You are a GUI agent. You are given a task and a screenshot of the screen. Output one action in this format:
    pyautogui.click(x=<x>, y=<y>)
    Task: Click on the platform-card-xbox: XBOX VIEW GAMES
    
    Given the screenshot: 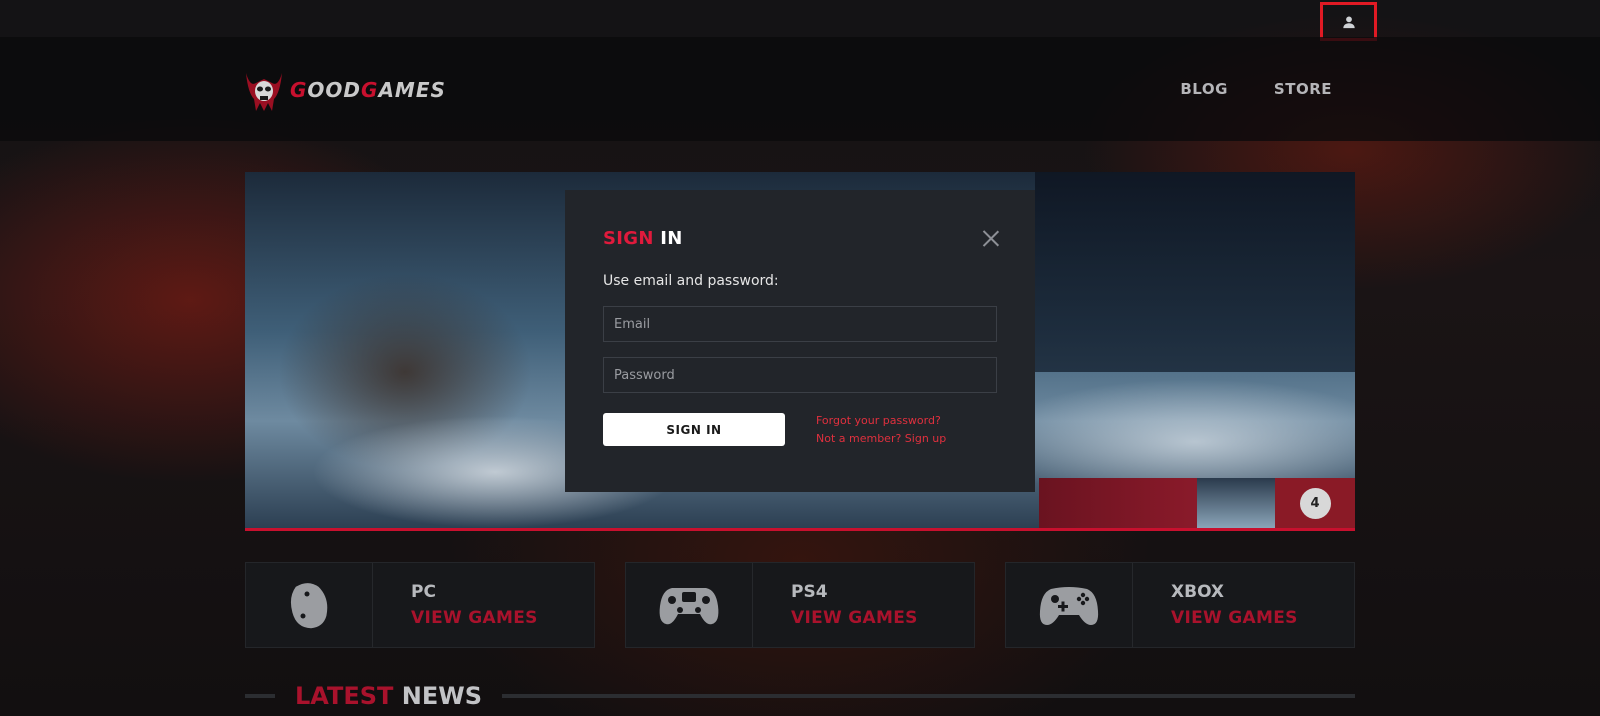 What is the action you would take?
    pyautogui.click(x=1180, y=605)
    